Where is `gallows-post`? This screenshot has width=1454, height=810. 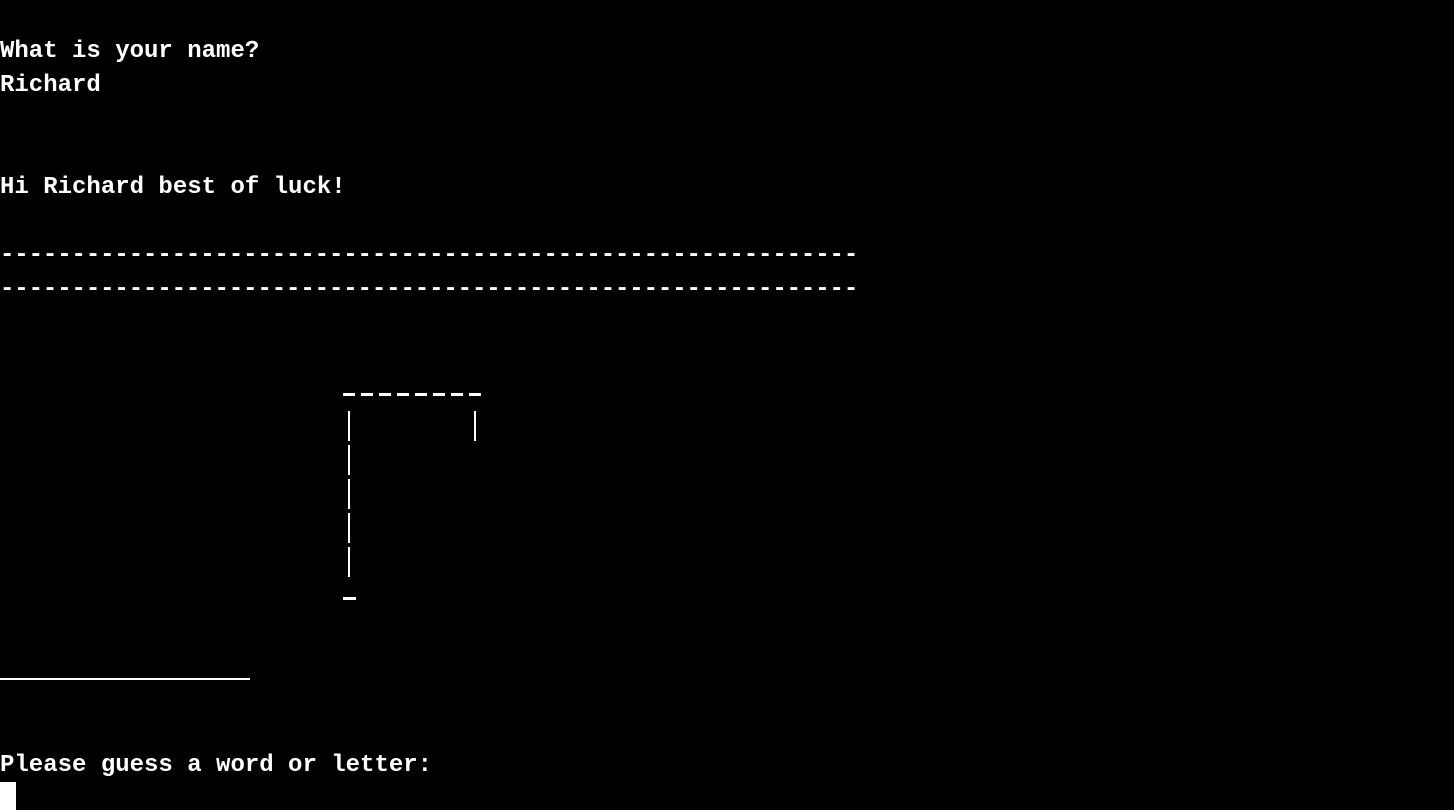
gallows-post is located at coordinates (349, 494).